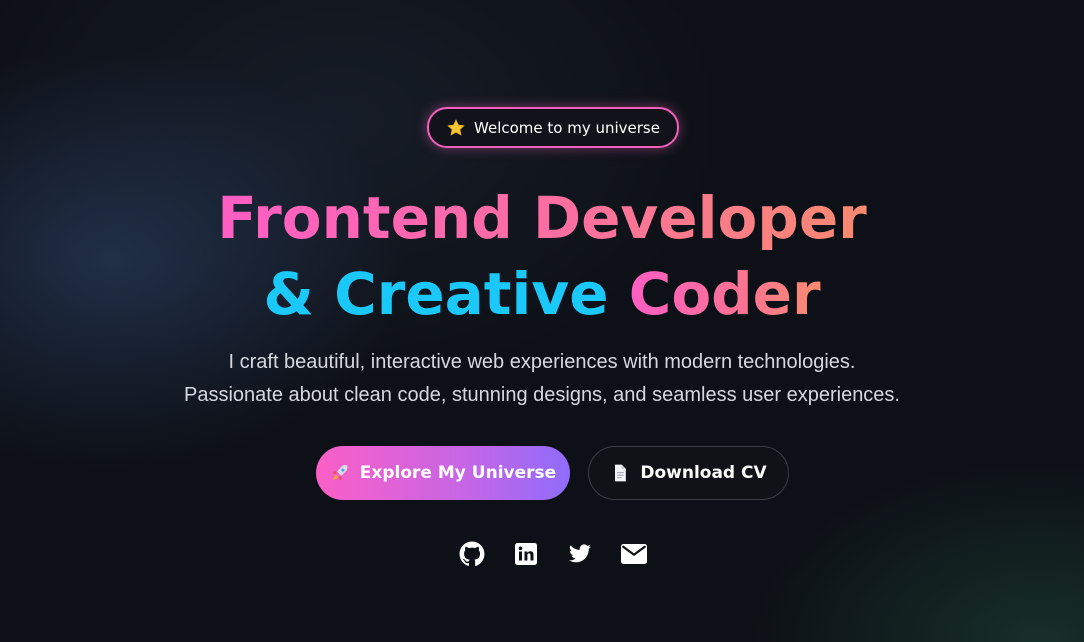  Describe the element at coordinates (456, 128) in the screenshot. I see `star-icon` at that location.